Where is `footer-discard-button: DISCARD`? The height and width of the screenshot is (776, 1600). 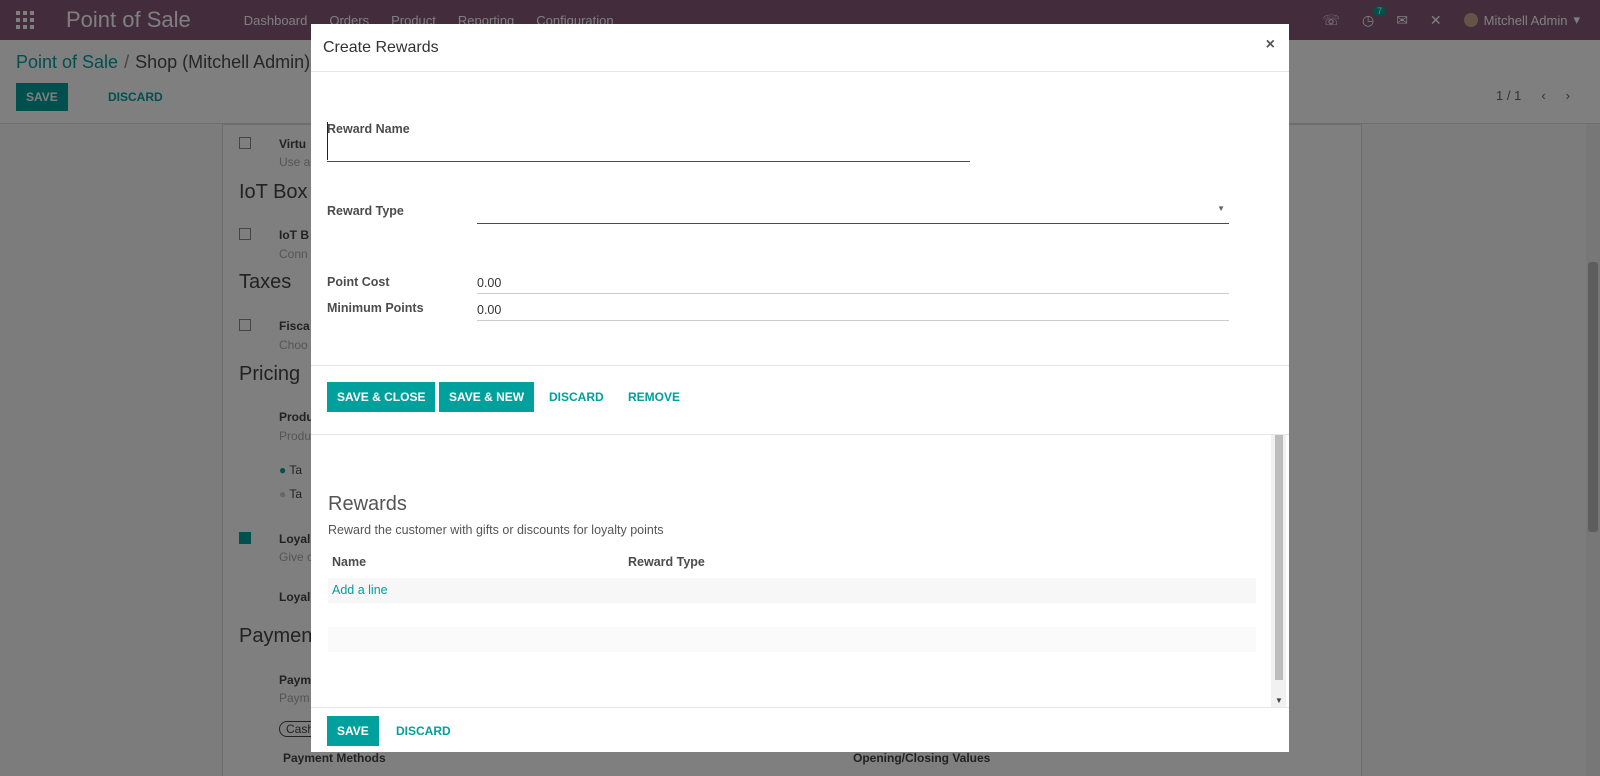 footer-discard-button: DISCARD is located at coordinates (423, 731).